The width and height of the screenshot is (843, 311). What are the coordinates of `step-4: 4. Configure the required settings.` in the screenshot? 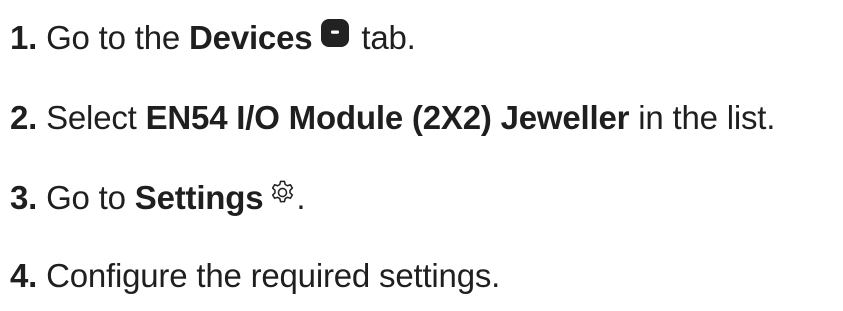 It's located at (255, 276).